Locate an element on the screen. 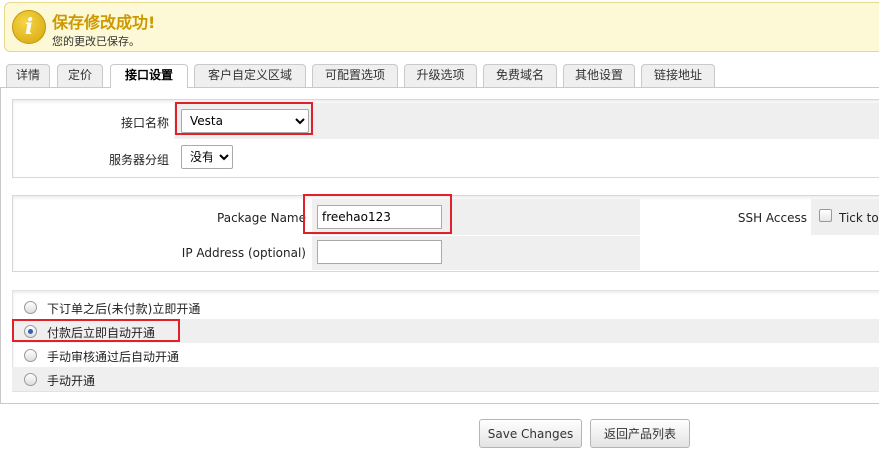 The height and width of the screenshot is (466, 879). module-name-label: 接口名称 is located at coordinates (144, 123).